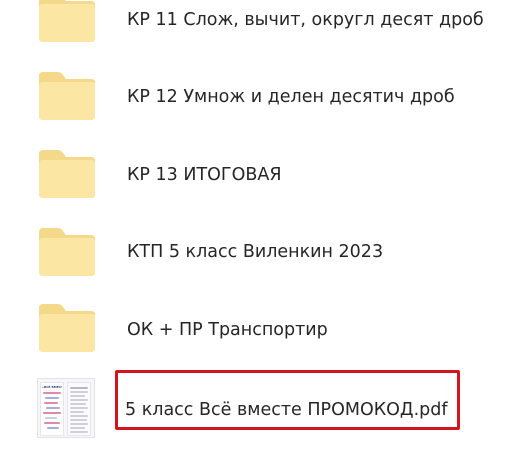 The height and width of the screenshot is (457, 514). Describe the element at coordinates (305, 20) in the screenshot. I see `file-name: КР 11 Слож, вычит, округл десят дроб` at that location.